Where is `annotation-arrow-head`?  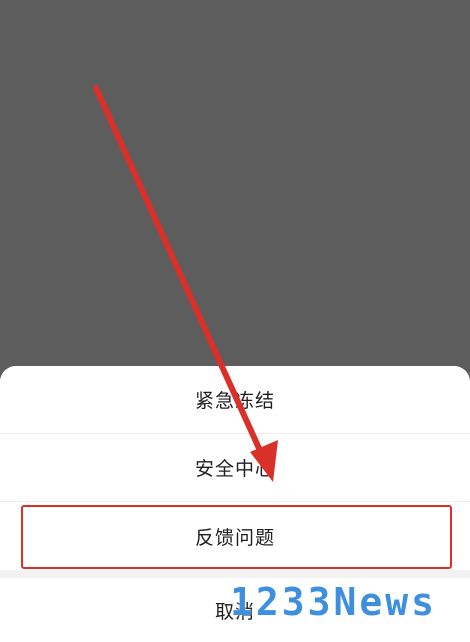
annotation-arrow-head is located at coordinates (264, 461).